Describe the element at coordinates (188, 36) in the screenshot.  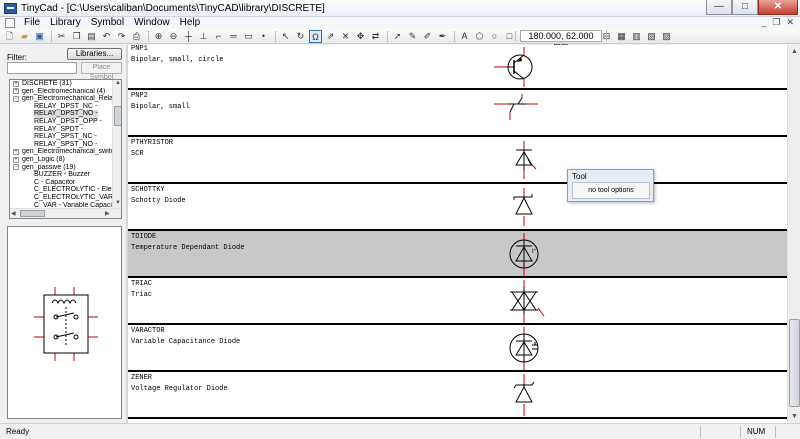
I see `pin-tool-icon: ┼` at that location.